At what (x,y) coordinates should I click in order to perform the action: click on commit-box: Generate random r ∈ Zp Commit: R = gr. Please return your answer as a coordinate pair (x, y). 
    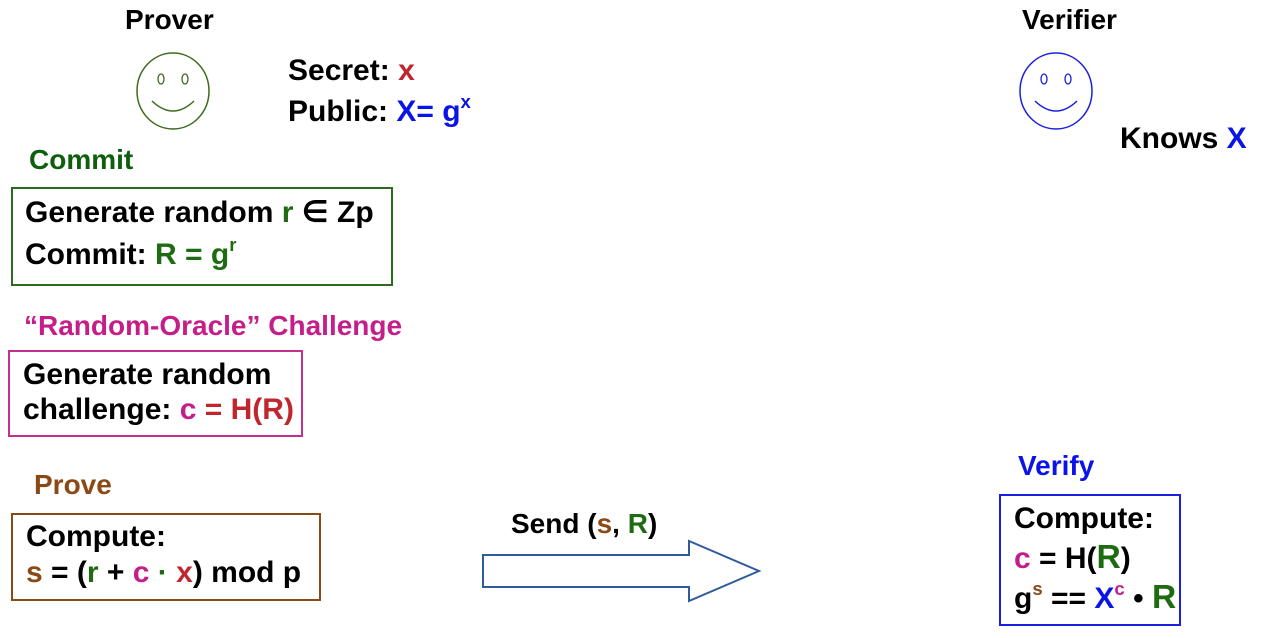
    Looking at the image, I should click on (202, 236).